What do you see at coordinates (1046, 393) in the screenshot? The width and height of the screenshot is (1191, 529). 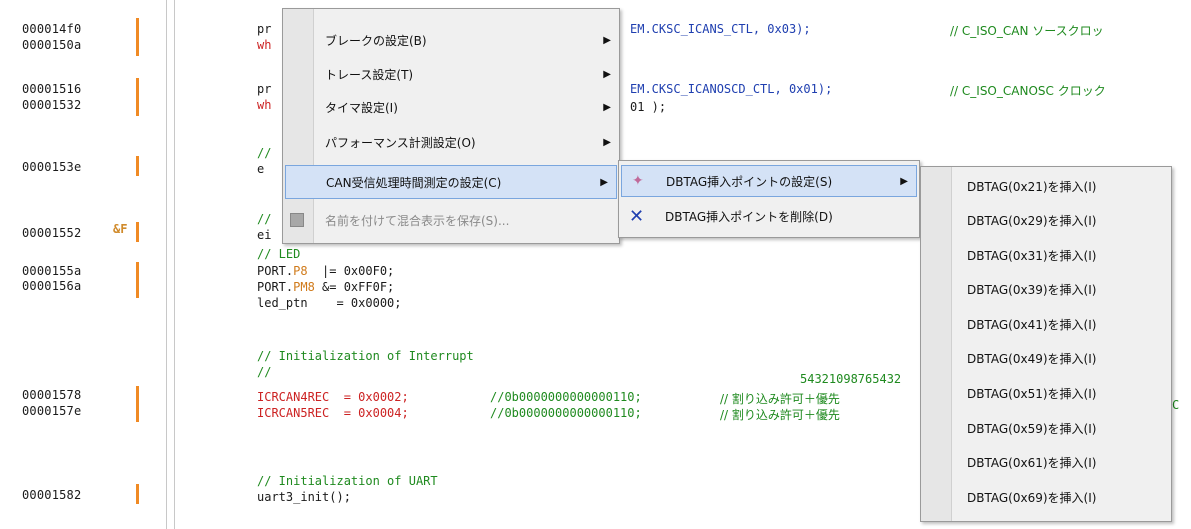 I see `menu-item-dbtag: DBTAG(0x51)を挿入(I)` at bounding box center [1046, 393].